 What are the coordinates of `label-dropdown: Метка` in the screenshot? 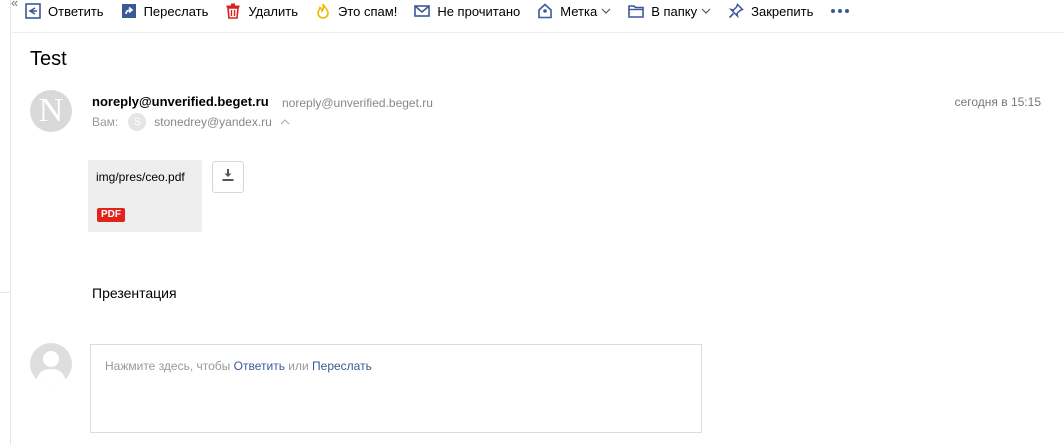 It's located at (573, 11).